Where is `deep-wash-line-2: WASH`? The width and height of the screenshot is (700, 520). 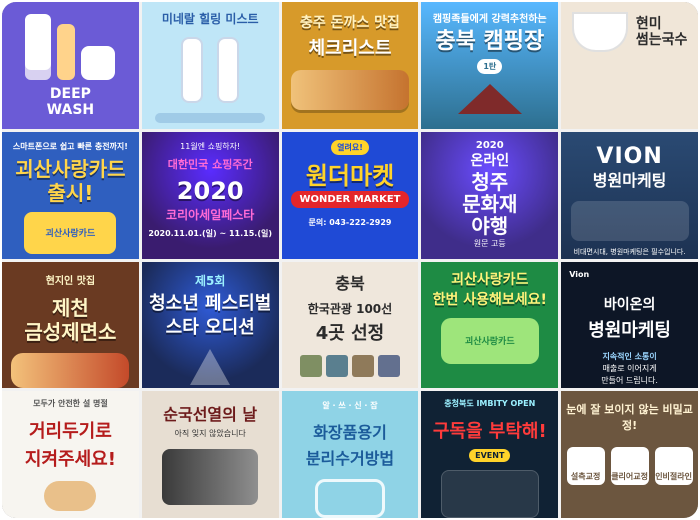
deep-wash-line-2: WASH is located at coordinates (70, 110).